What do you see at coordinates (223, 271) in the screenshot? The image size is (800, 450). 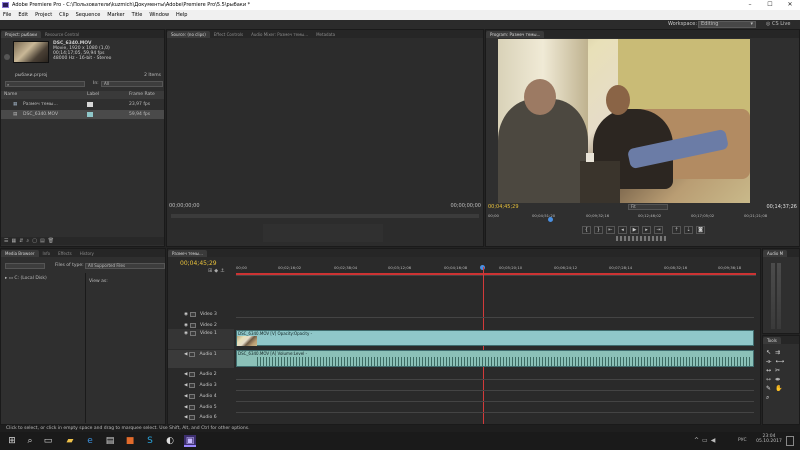 I see `link-icon: ⚓` at bounding box center [223, 271].